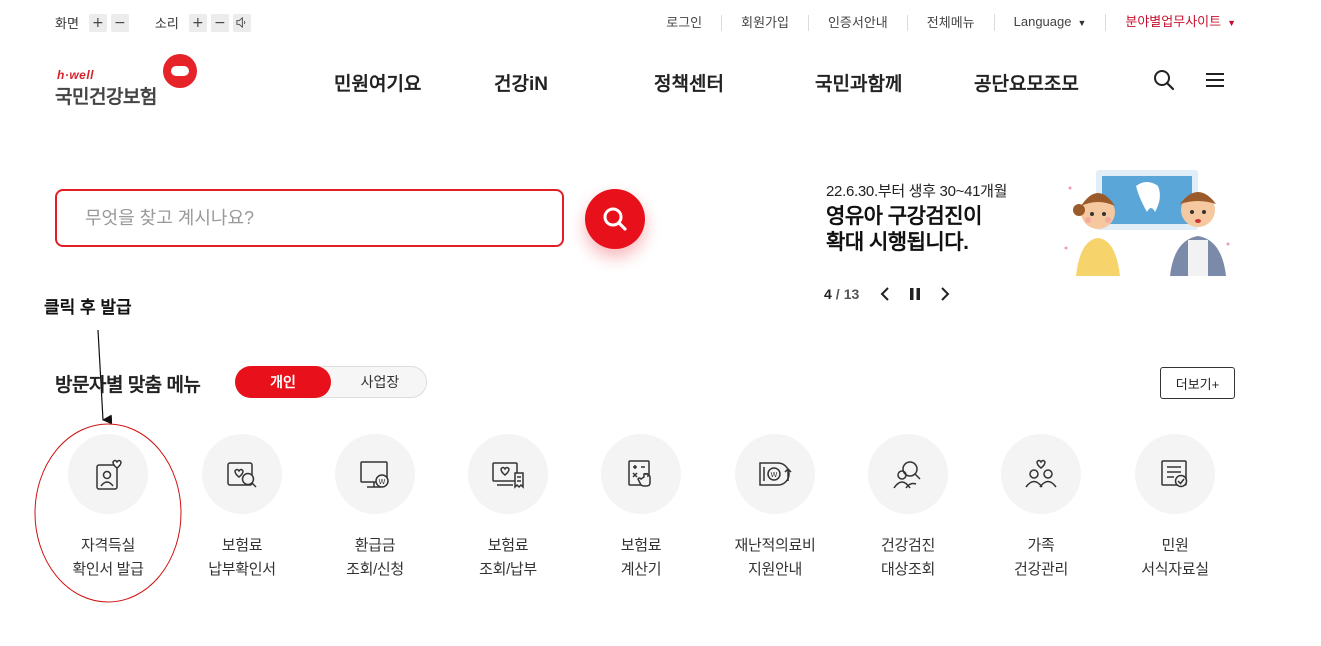  What do you see at coordinates (641, 569) in the screenshot?
I see `menu-item-line2: 계산기` at bounding box center [641, 569].